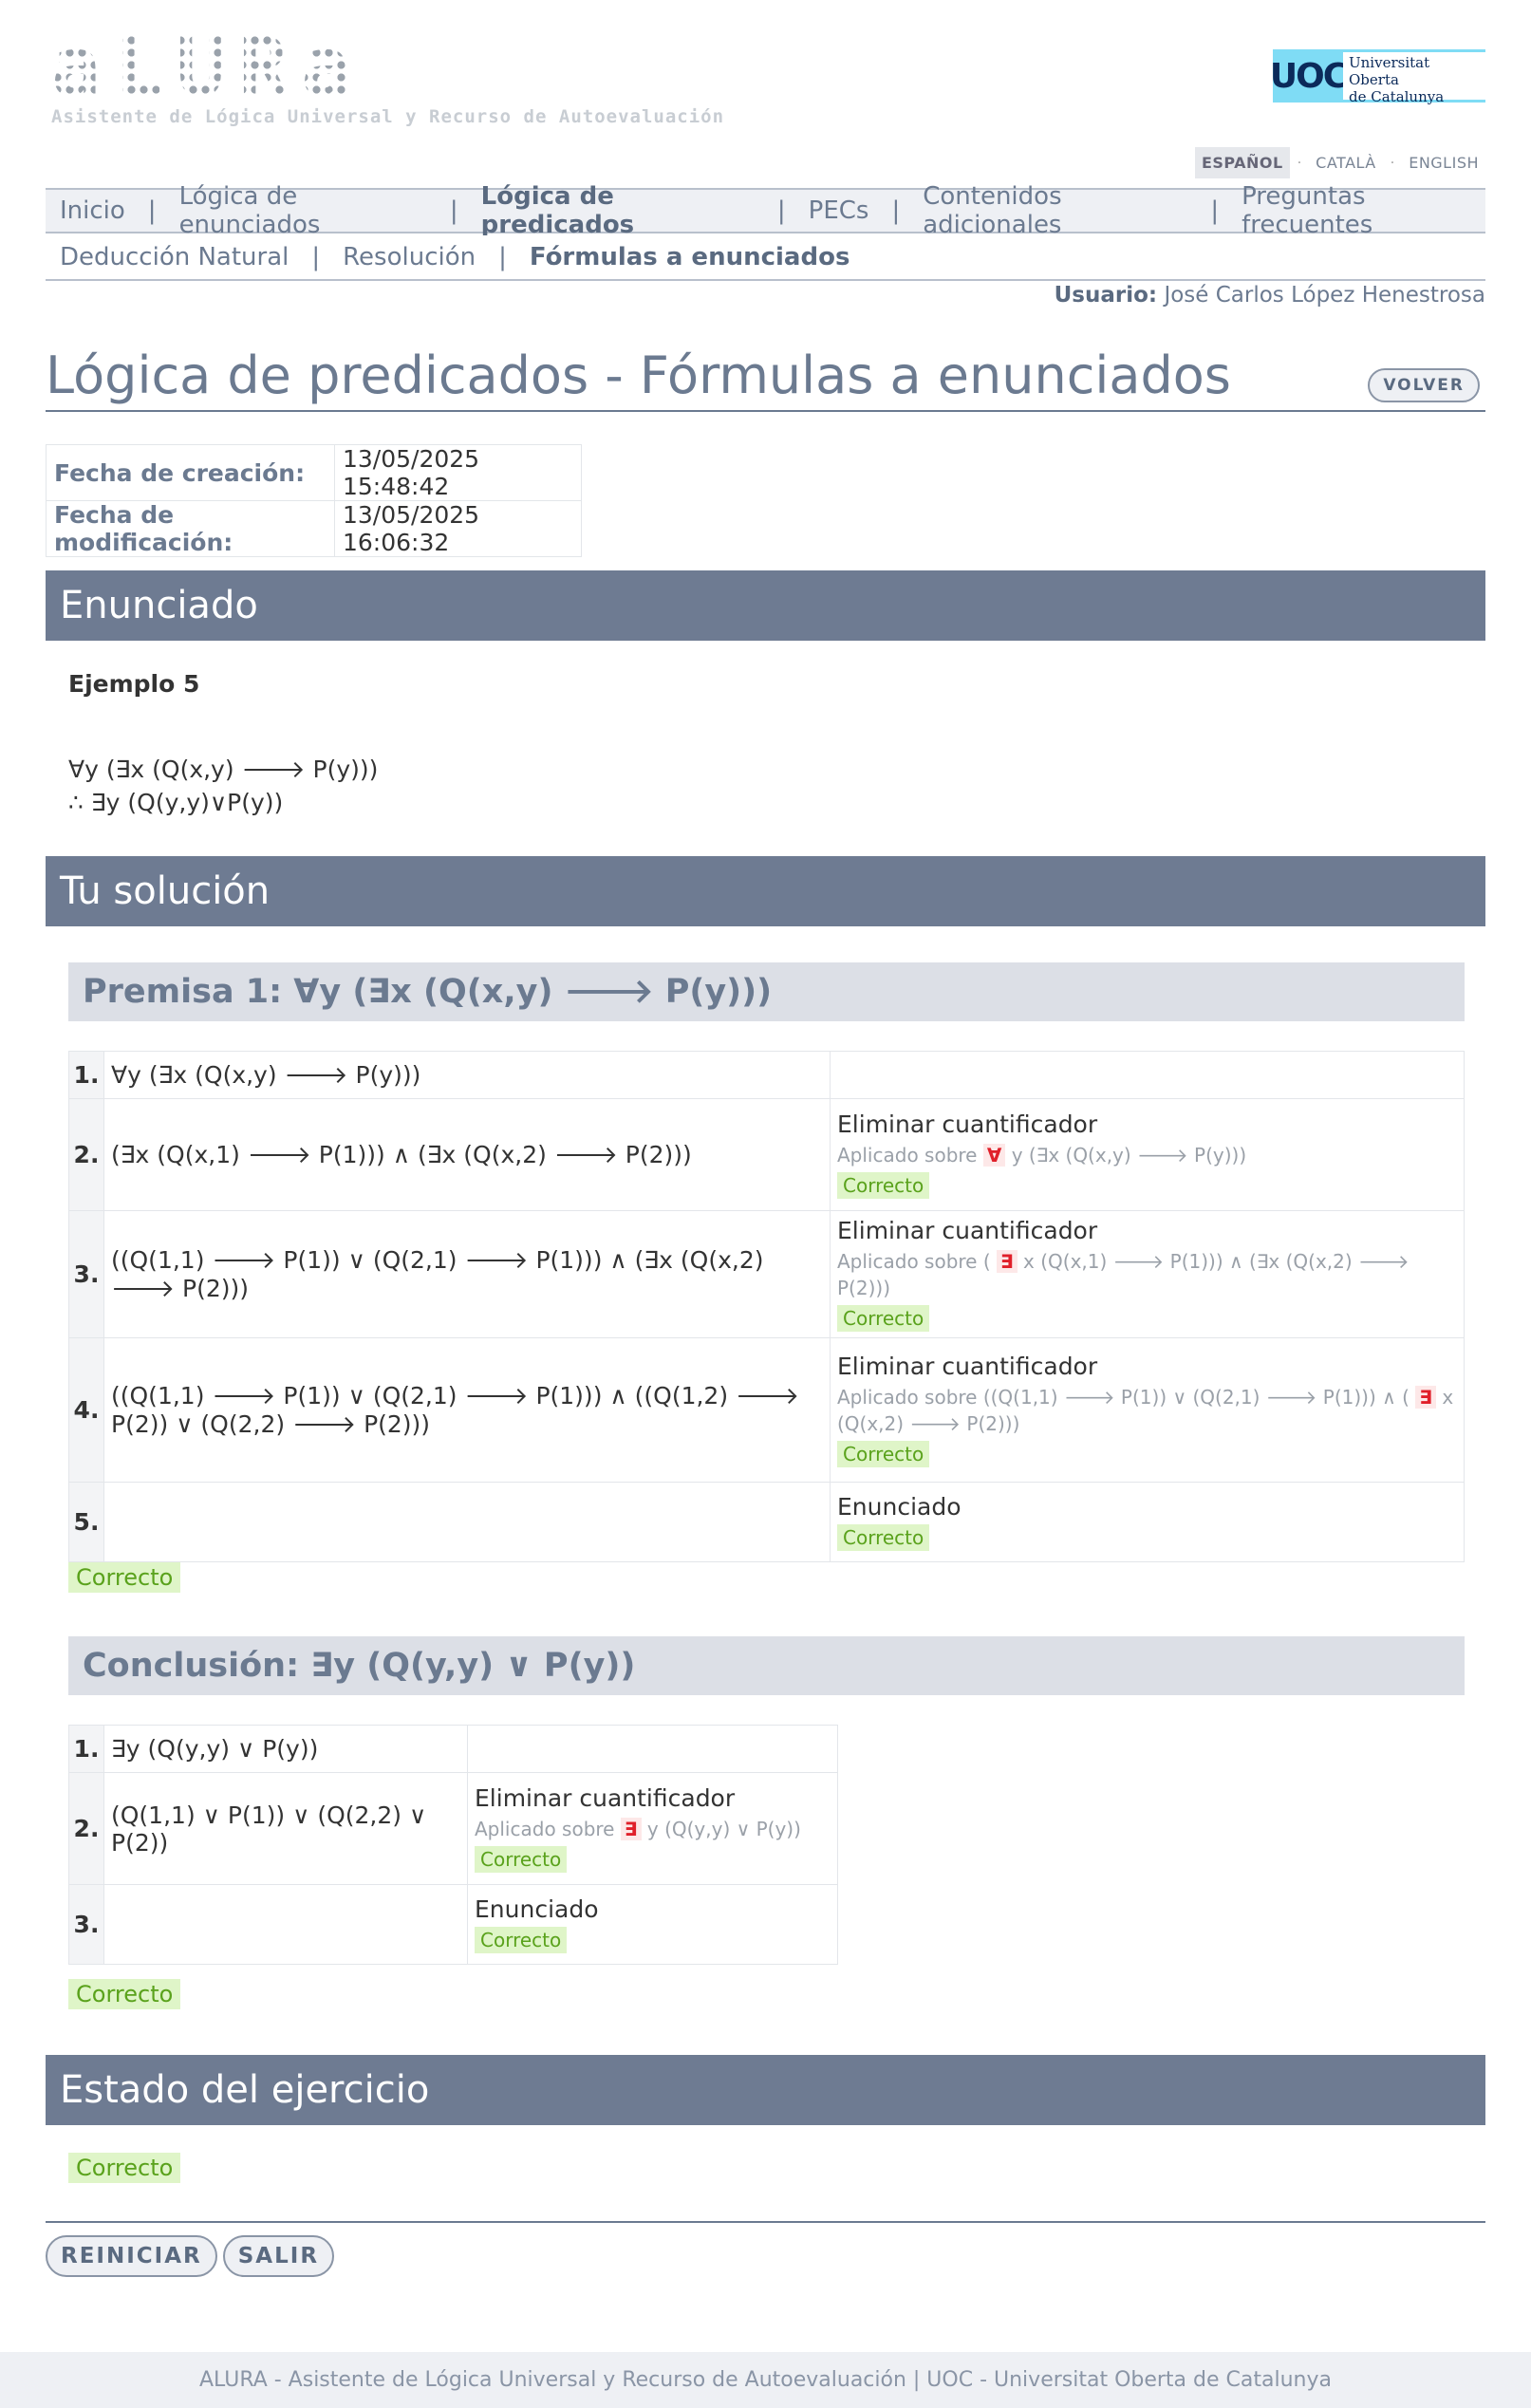 The width and height of the screenshot is (1531, 2408). Describe the element at coordinates (537, 1909) in the screenshot. I see `step-rule: Enunciado` at that location.